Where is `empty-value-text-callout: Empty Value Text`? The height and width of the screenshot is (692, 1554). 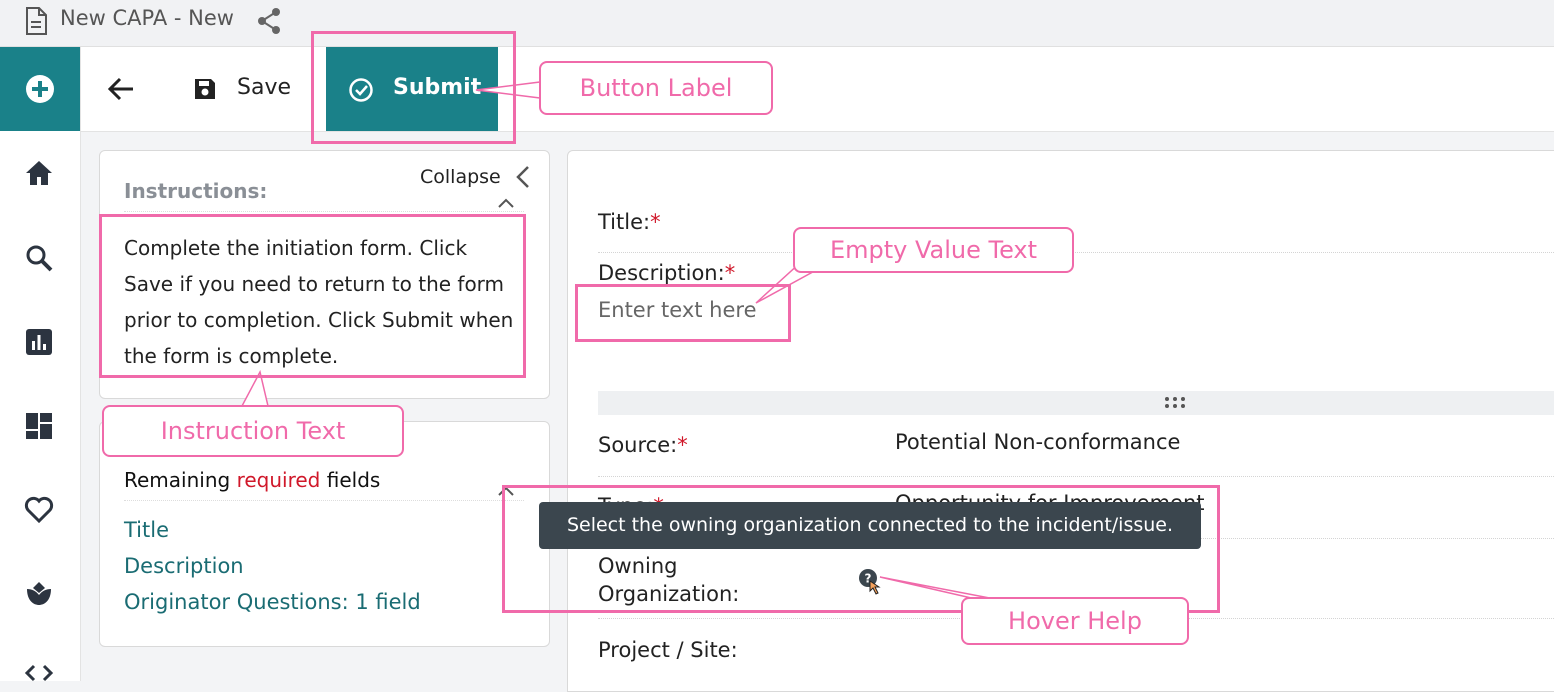
empty-value-text-callout: Empty Value Text is located at coordinates (933, 250).